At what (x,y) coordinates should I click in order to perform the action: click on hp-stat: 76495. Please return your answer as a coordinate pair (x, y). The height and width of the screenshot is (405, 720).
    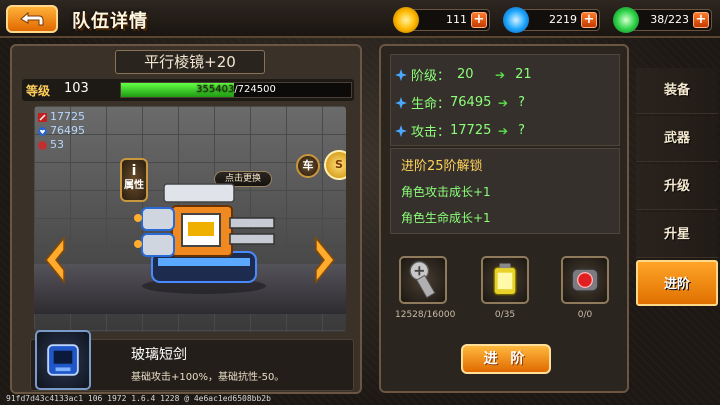
    Looking at the image, I should click on (61, 131).